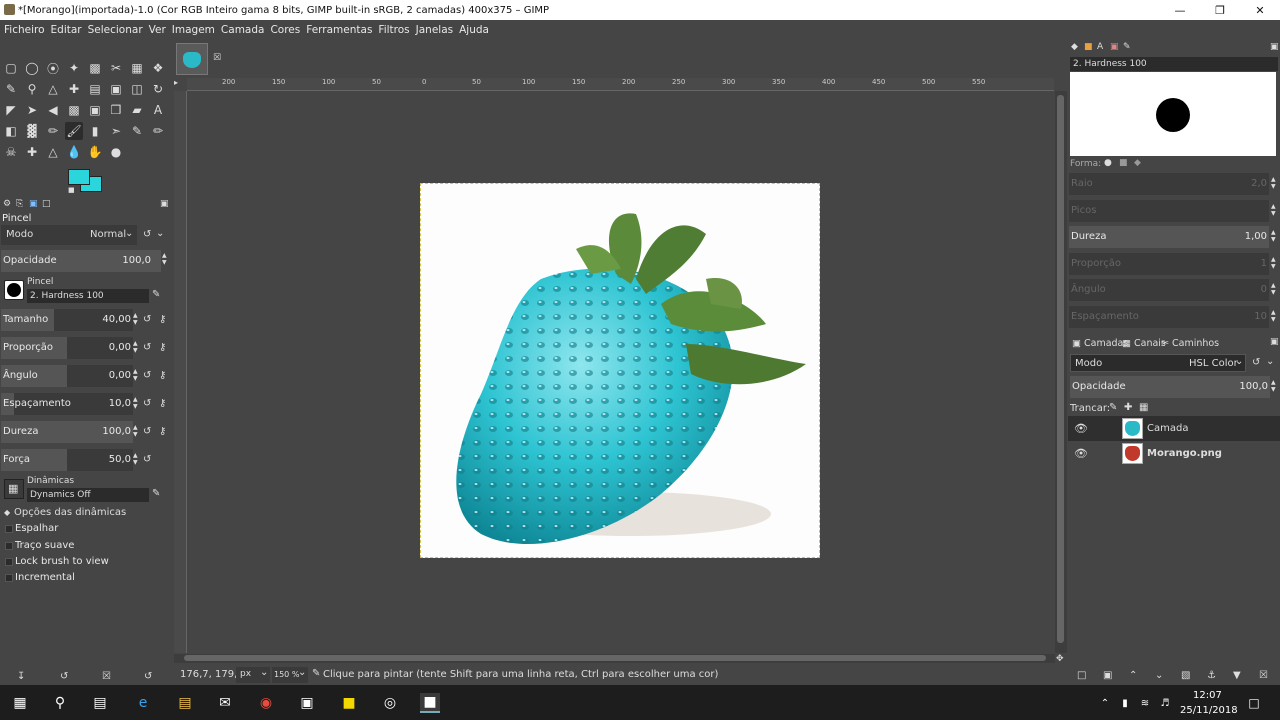 Image resolution: width=1280 pixels, height=720 pixels. What do you see at coordinates (1081, 675) in the screenshot?
I see `new-layer-group-icon: □` at bounding box center [1081, 675].